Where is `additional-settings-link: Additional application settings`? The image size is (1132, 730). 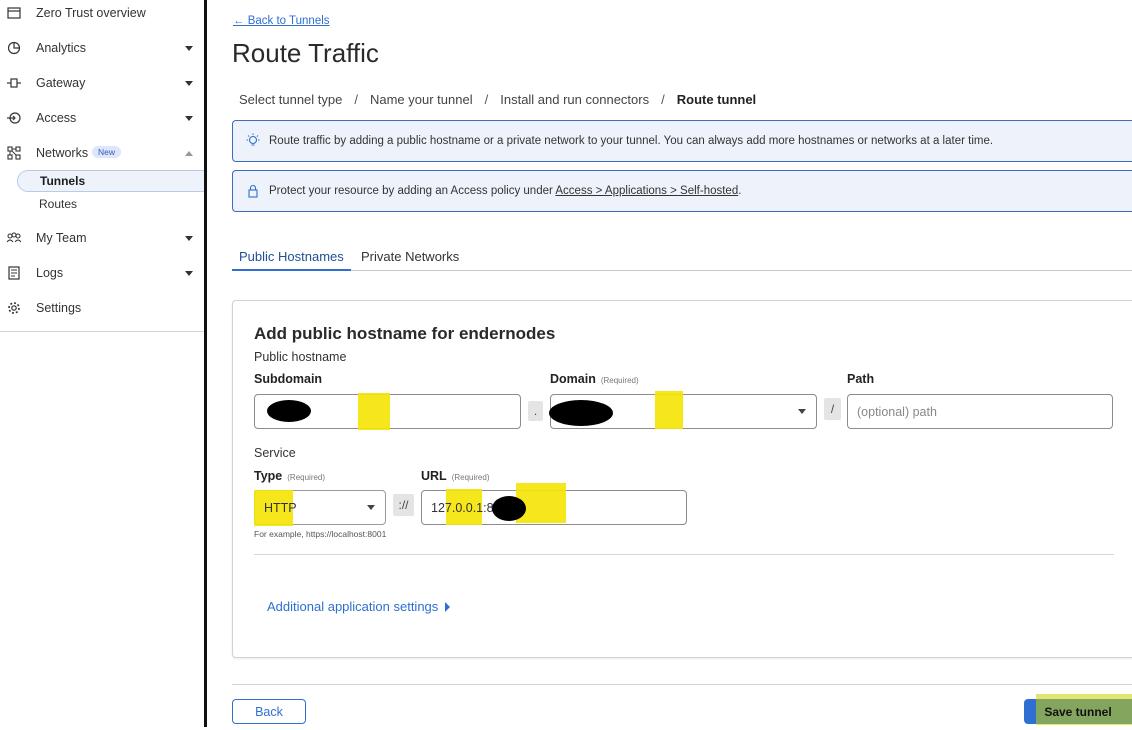
additional-settings-link: Additional application settings is located at coordinates (359, 606).